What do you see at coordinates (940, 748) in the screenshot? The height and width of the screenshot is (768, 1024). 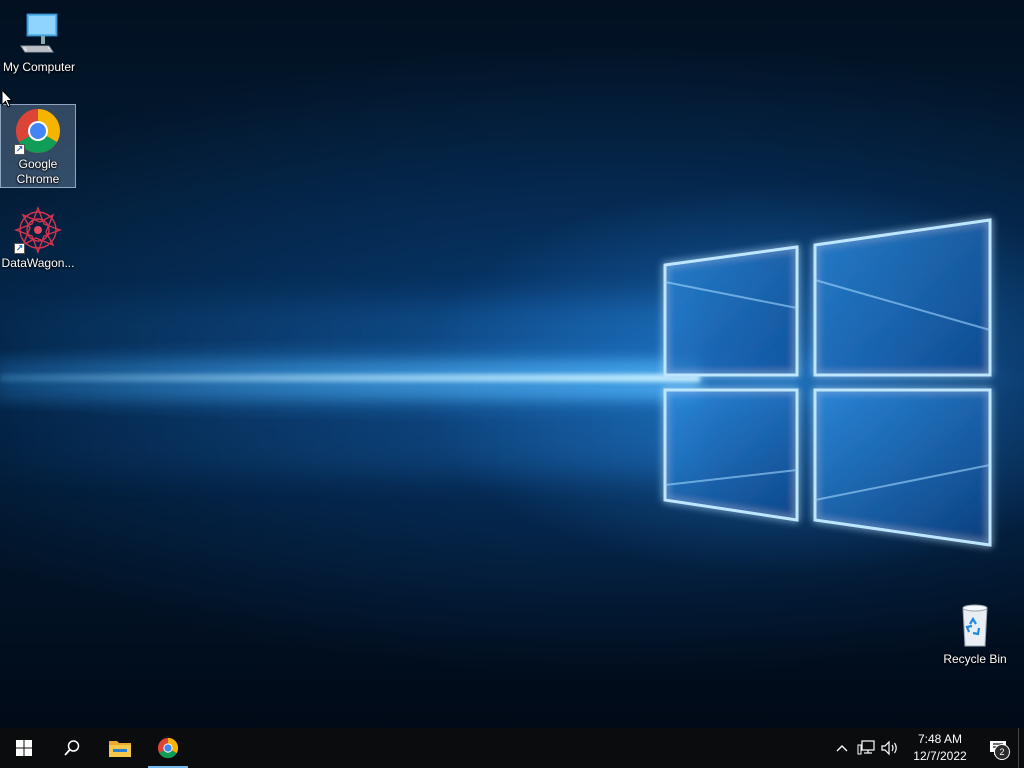 I see `taskbar-clock: 7:48 AM 12/7/2022` at bounding box center [940, 748].